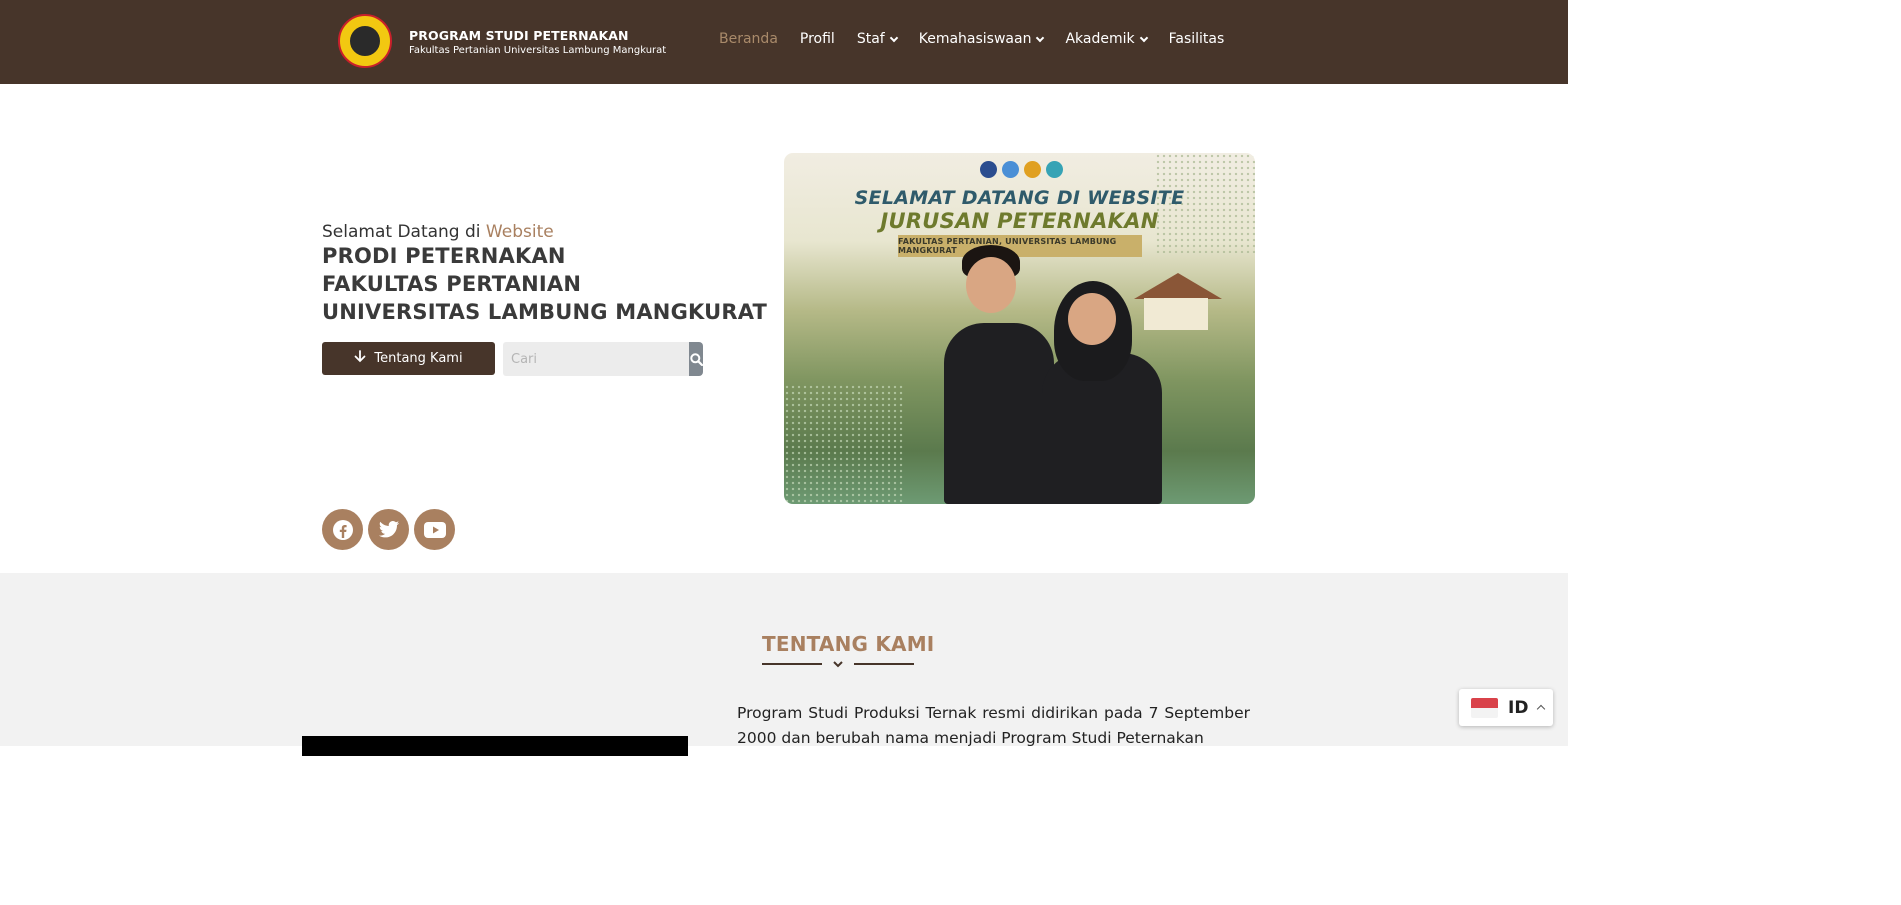  I want to click on search-icon, so click(696, 359).